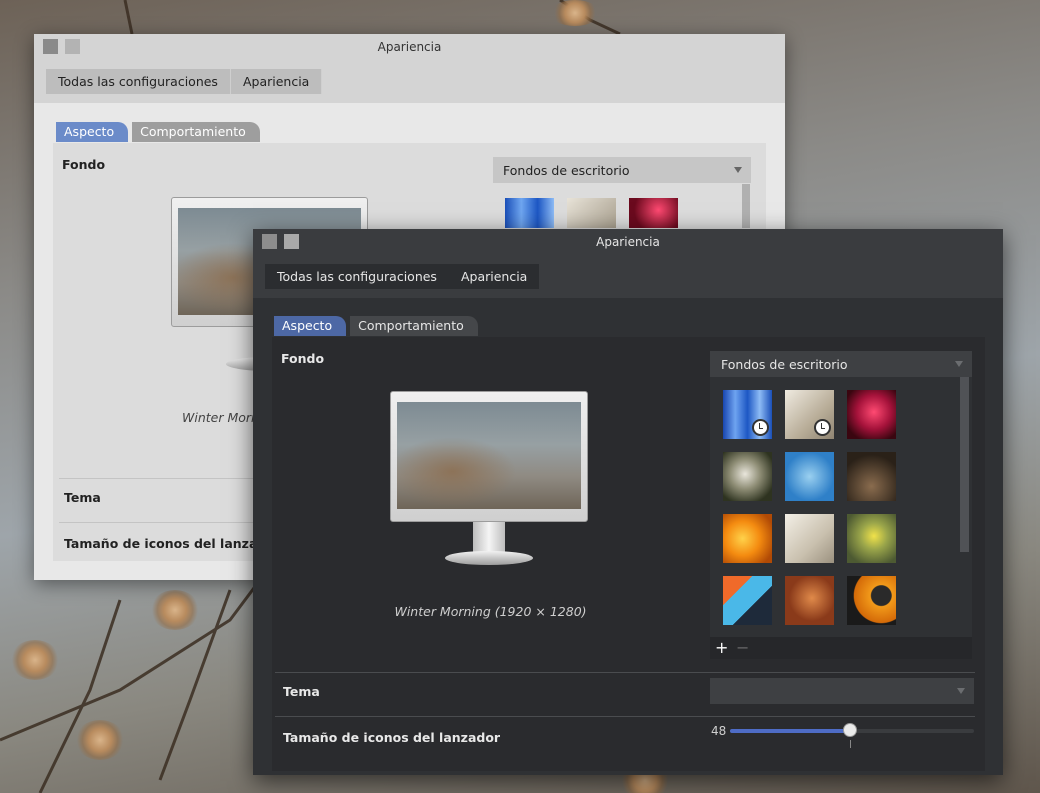 This screenshot has width=1040, height=793. I want to click on add-wallpaper-button: +, so click(721, 647).